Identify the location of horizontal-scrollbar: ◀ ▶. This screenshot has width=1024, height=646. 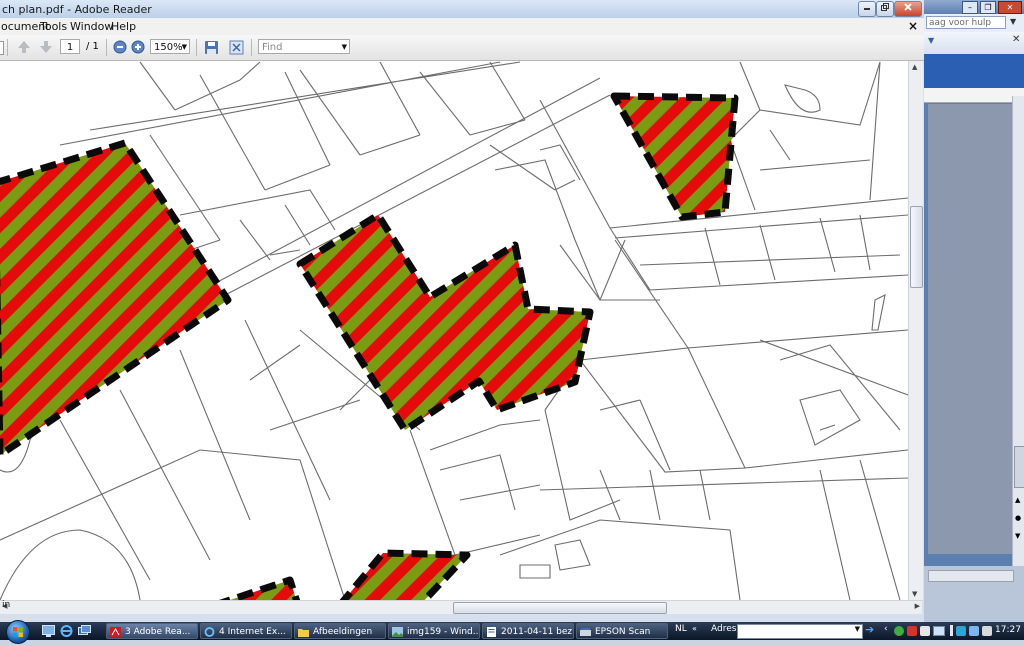
(461, 607).